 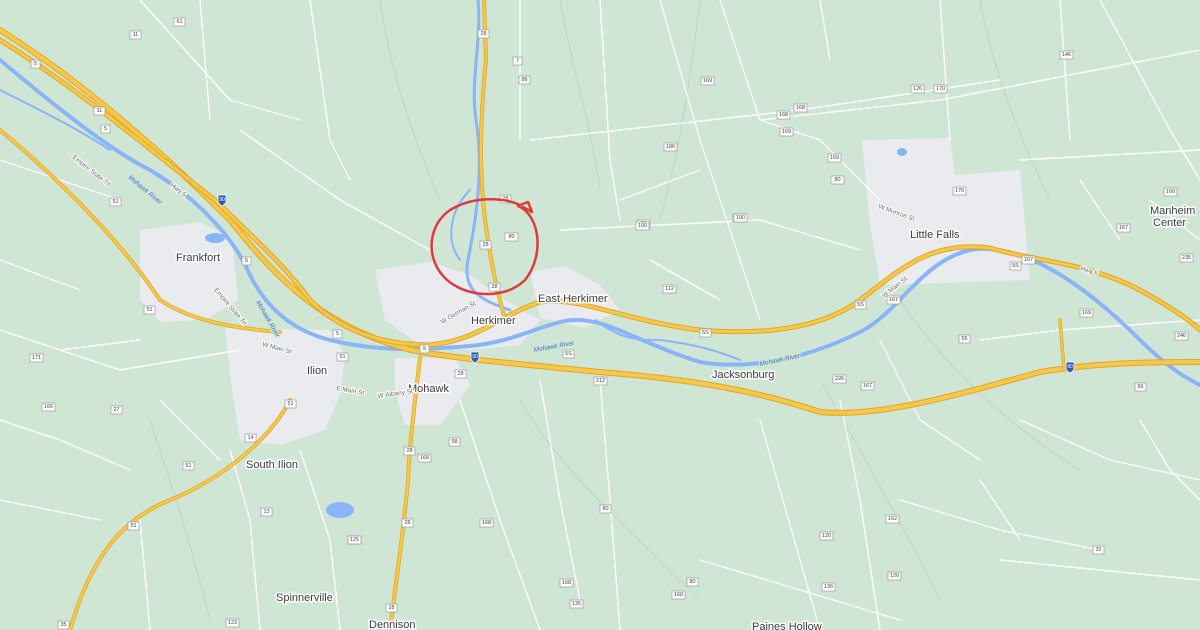 I want to click on route-shield: 123, so click(x=232, y=623).